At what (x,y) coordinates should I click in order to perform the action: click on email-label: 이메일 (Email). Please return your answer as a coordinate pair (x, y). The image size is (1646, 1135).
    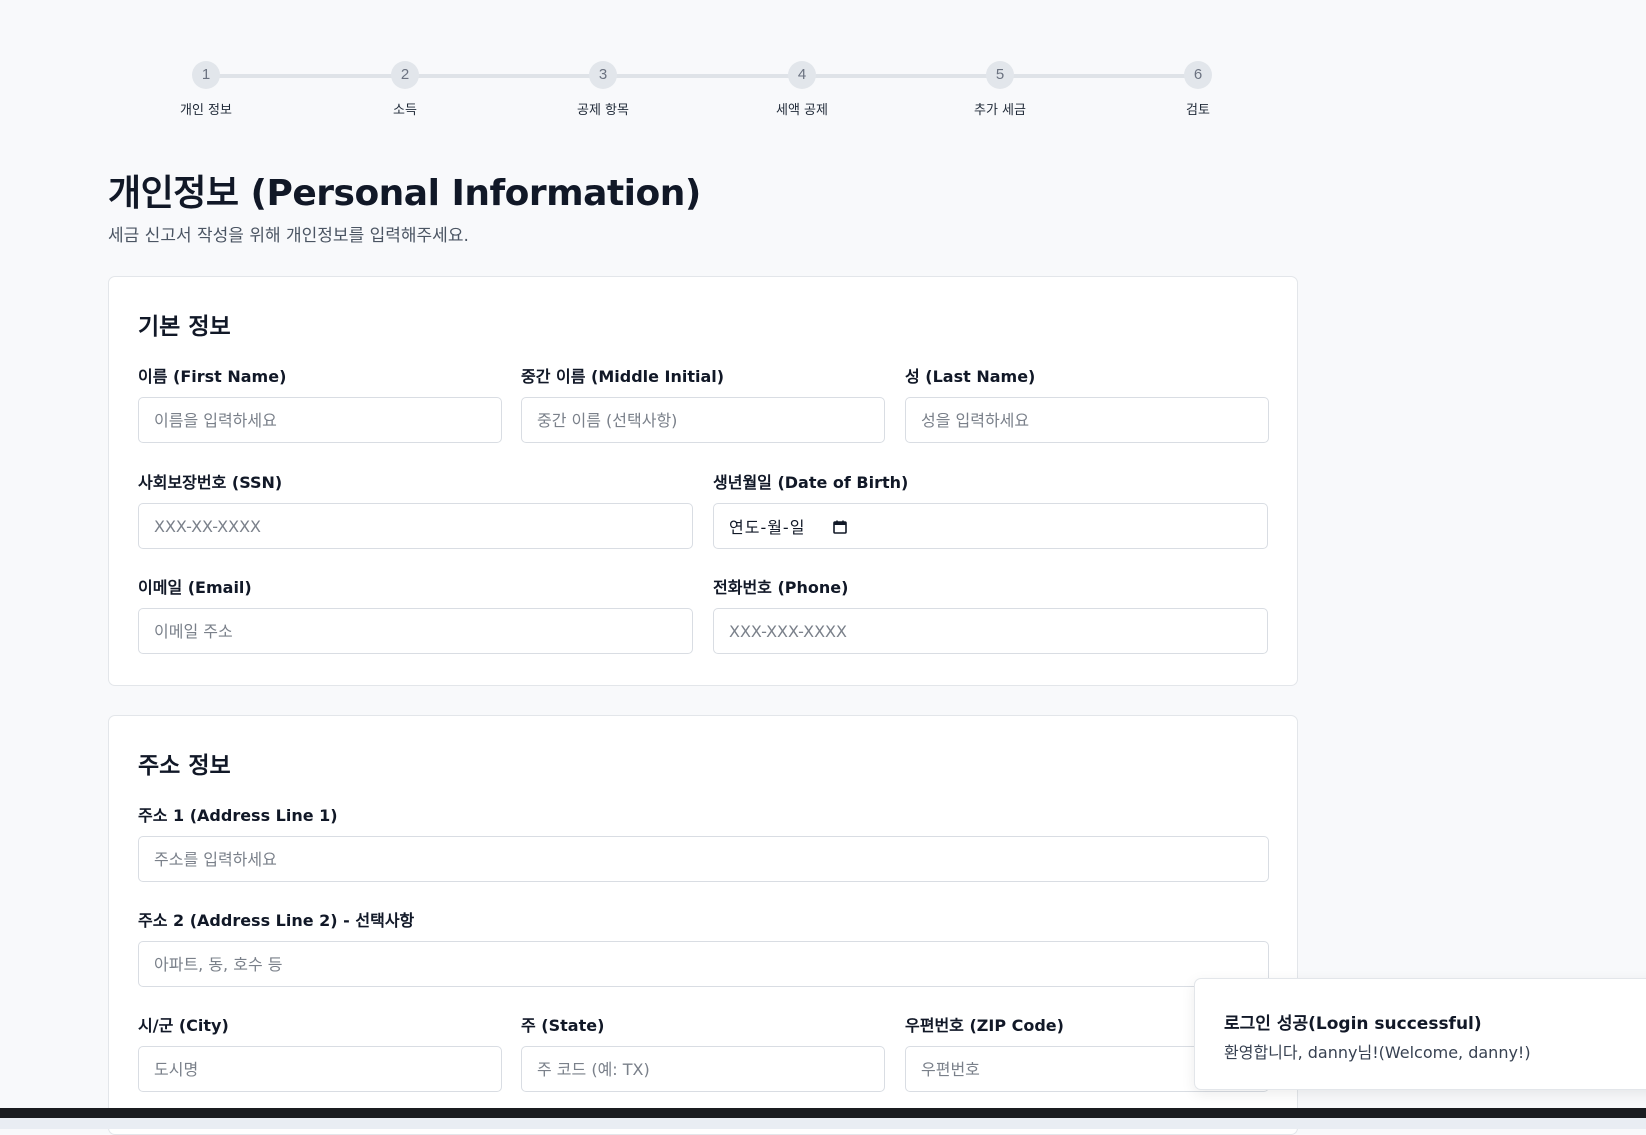
    Looking at the image, I should click on (195, 587).